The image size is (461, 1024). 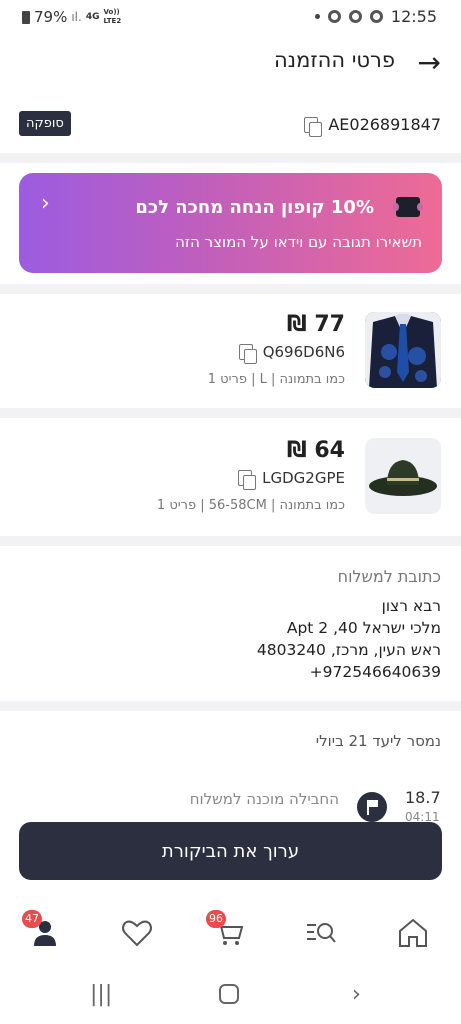 I want to click on product-sku: Q696D6N6, so click(x=303, y=352).